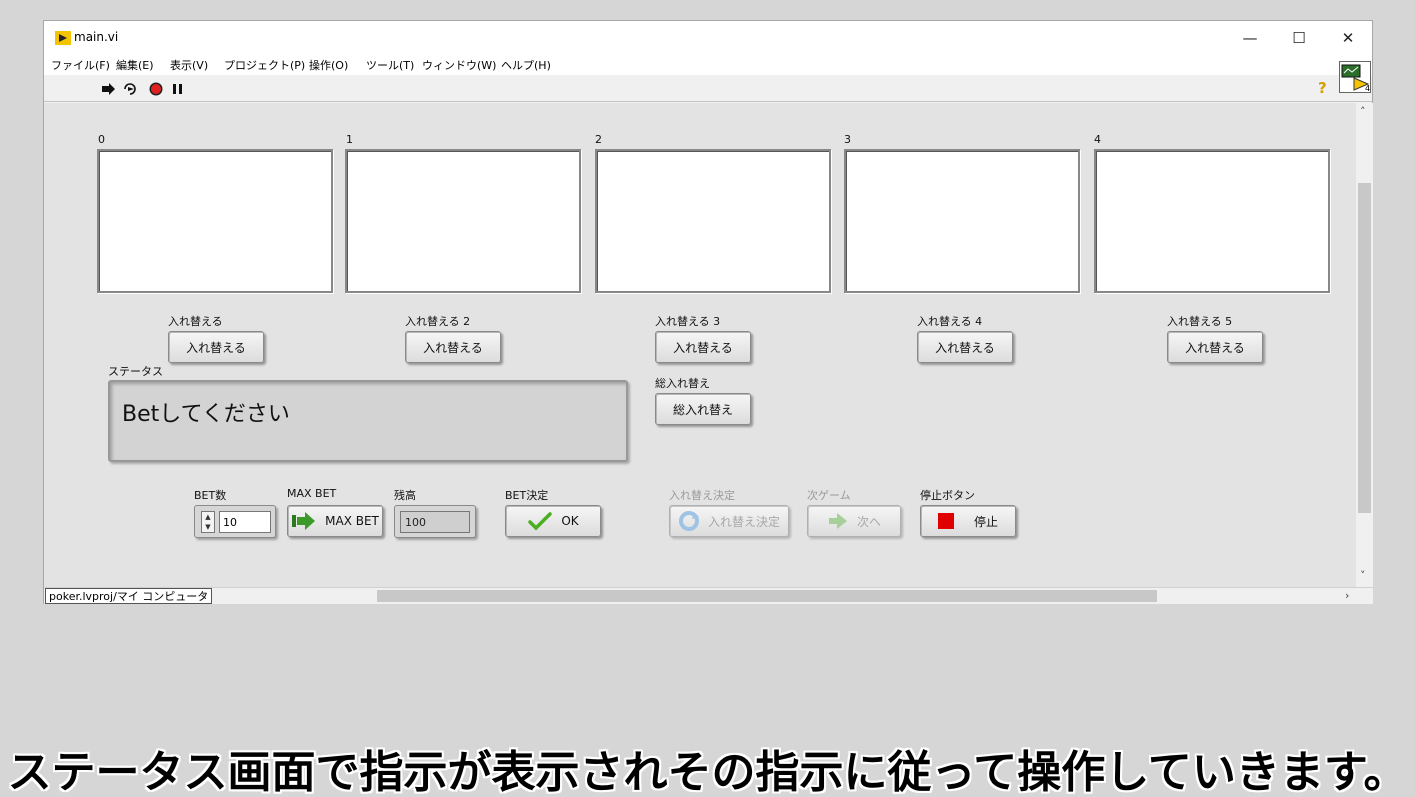 The image size is (1415, 797). Describe the element at coordinates (950, 321) in the screenshot. I see `swap-label-4: 入れ替える 4` at that location.